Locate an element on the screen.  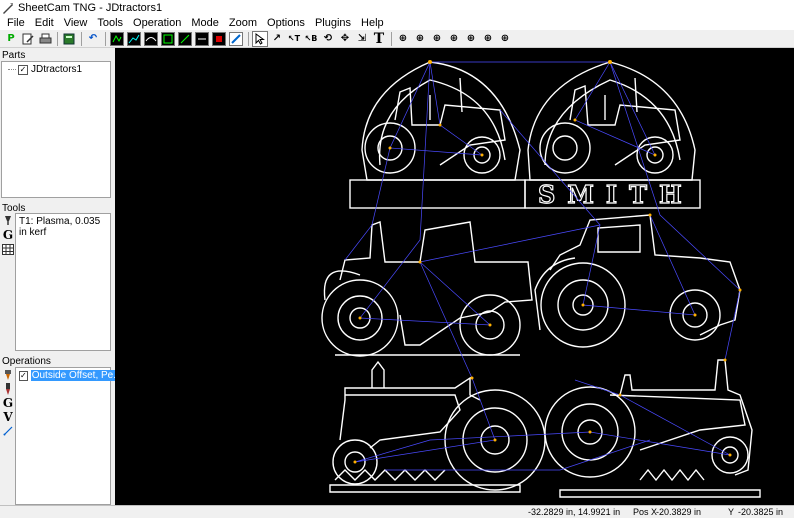
view-cut-icon is located at coordinates (202, 39).